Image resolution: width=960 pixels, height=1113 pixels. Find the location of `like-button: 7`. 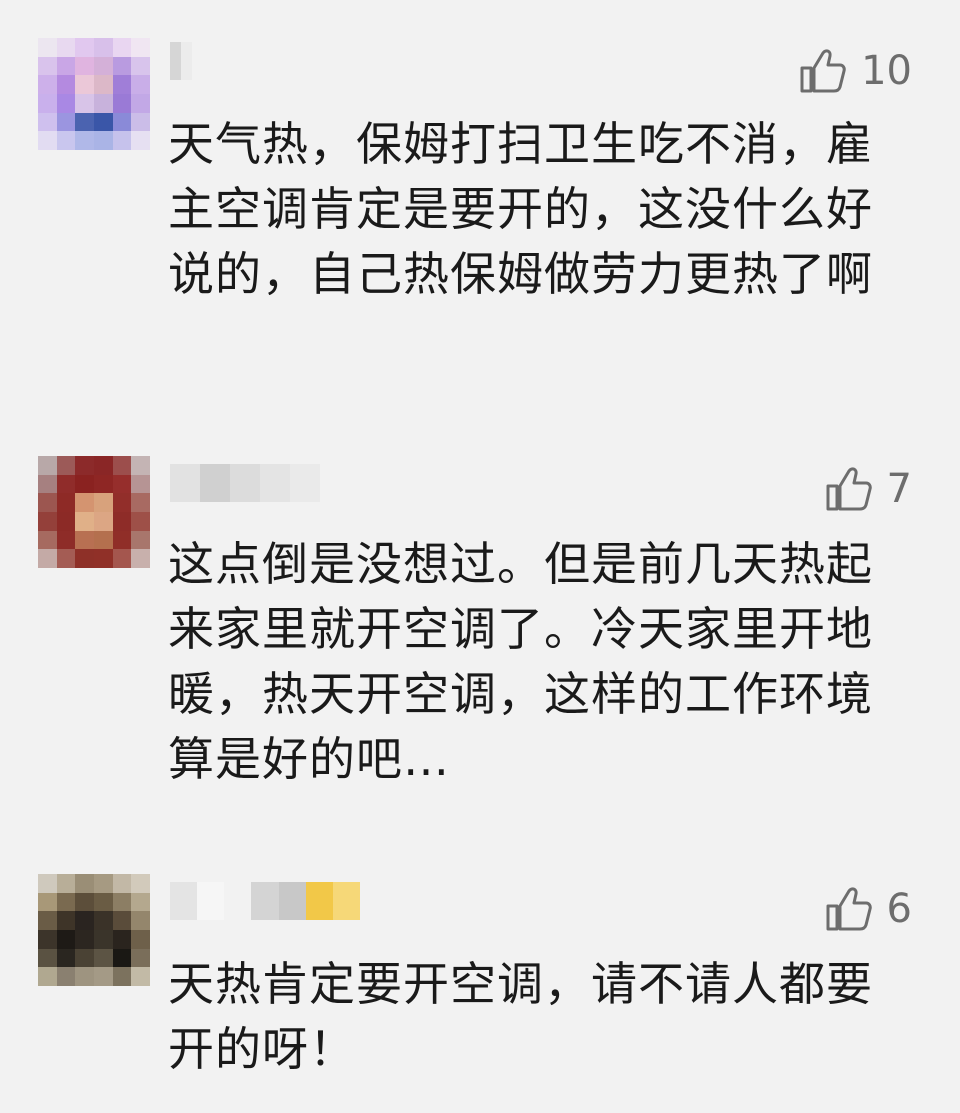

like-button: 7 is located at coordinates (868, 489).